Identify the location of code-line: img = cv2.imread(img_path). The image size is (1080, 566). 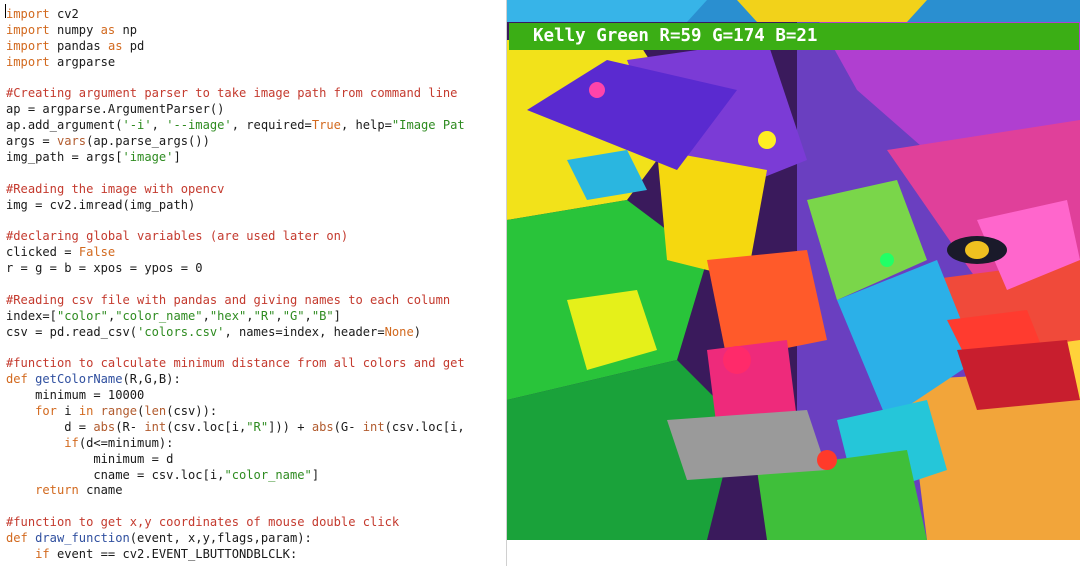
(100, 205).